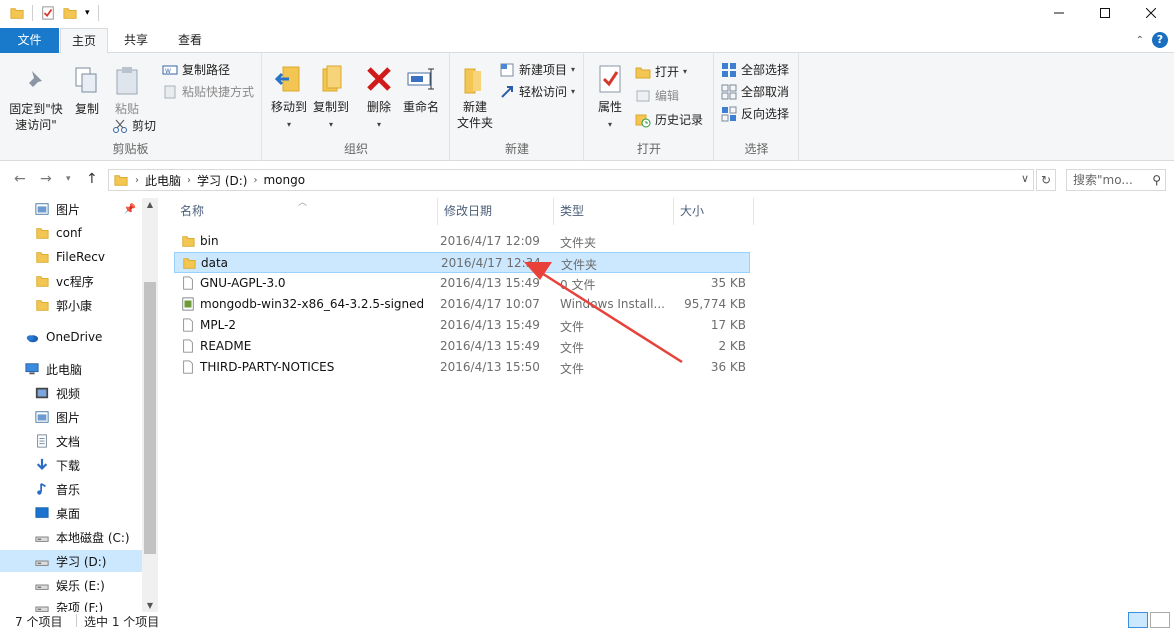 Image resolution: width=1174 pixels, height=629 pixels. Describe the element at coordinates (378, 107) in the screenshot. I see `delete-label: 删除` at that location.